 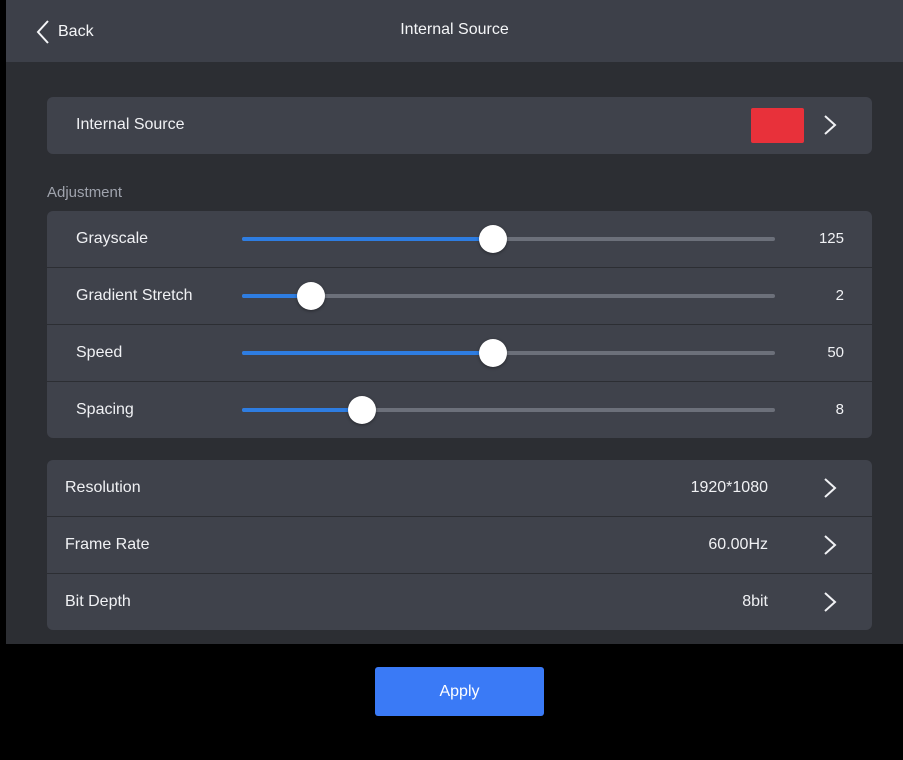 What do you see at coordinates (508, 296) in the screenshot?
I see `gradient-stretch-slider` at bounding box center [508, 296].